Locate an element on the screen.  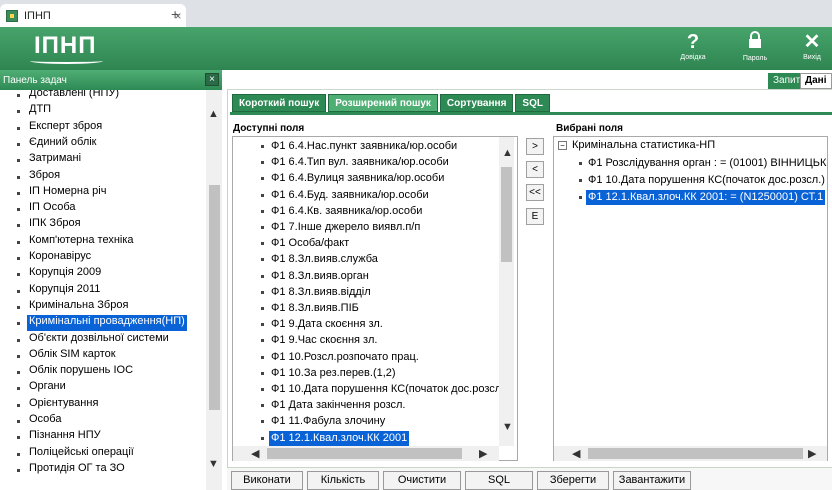
available-field-item: Ф1 Дата закінчення розсл. is located at coordinates (338, 405).